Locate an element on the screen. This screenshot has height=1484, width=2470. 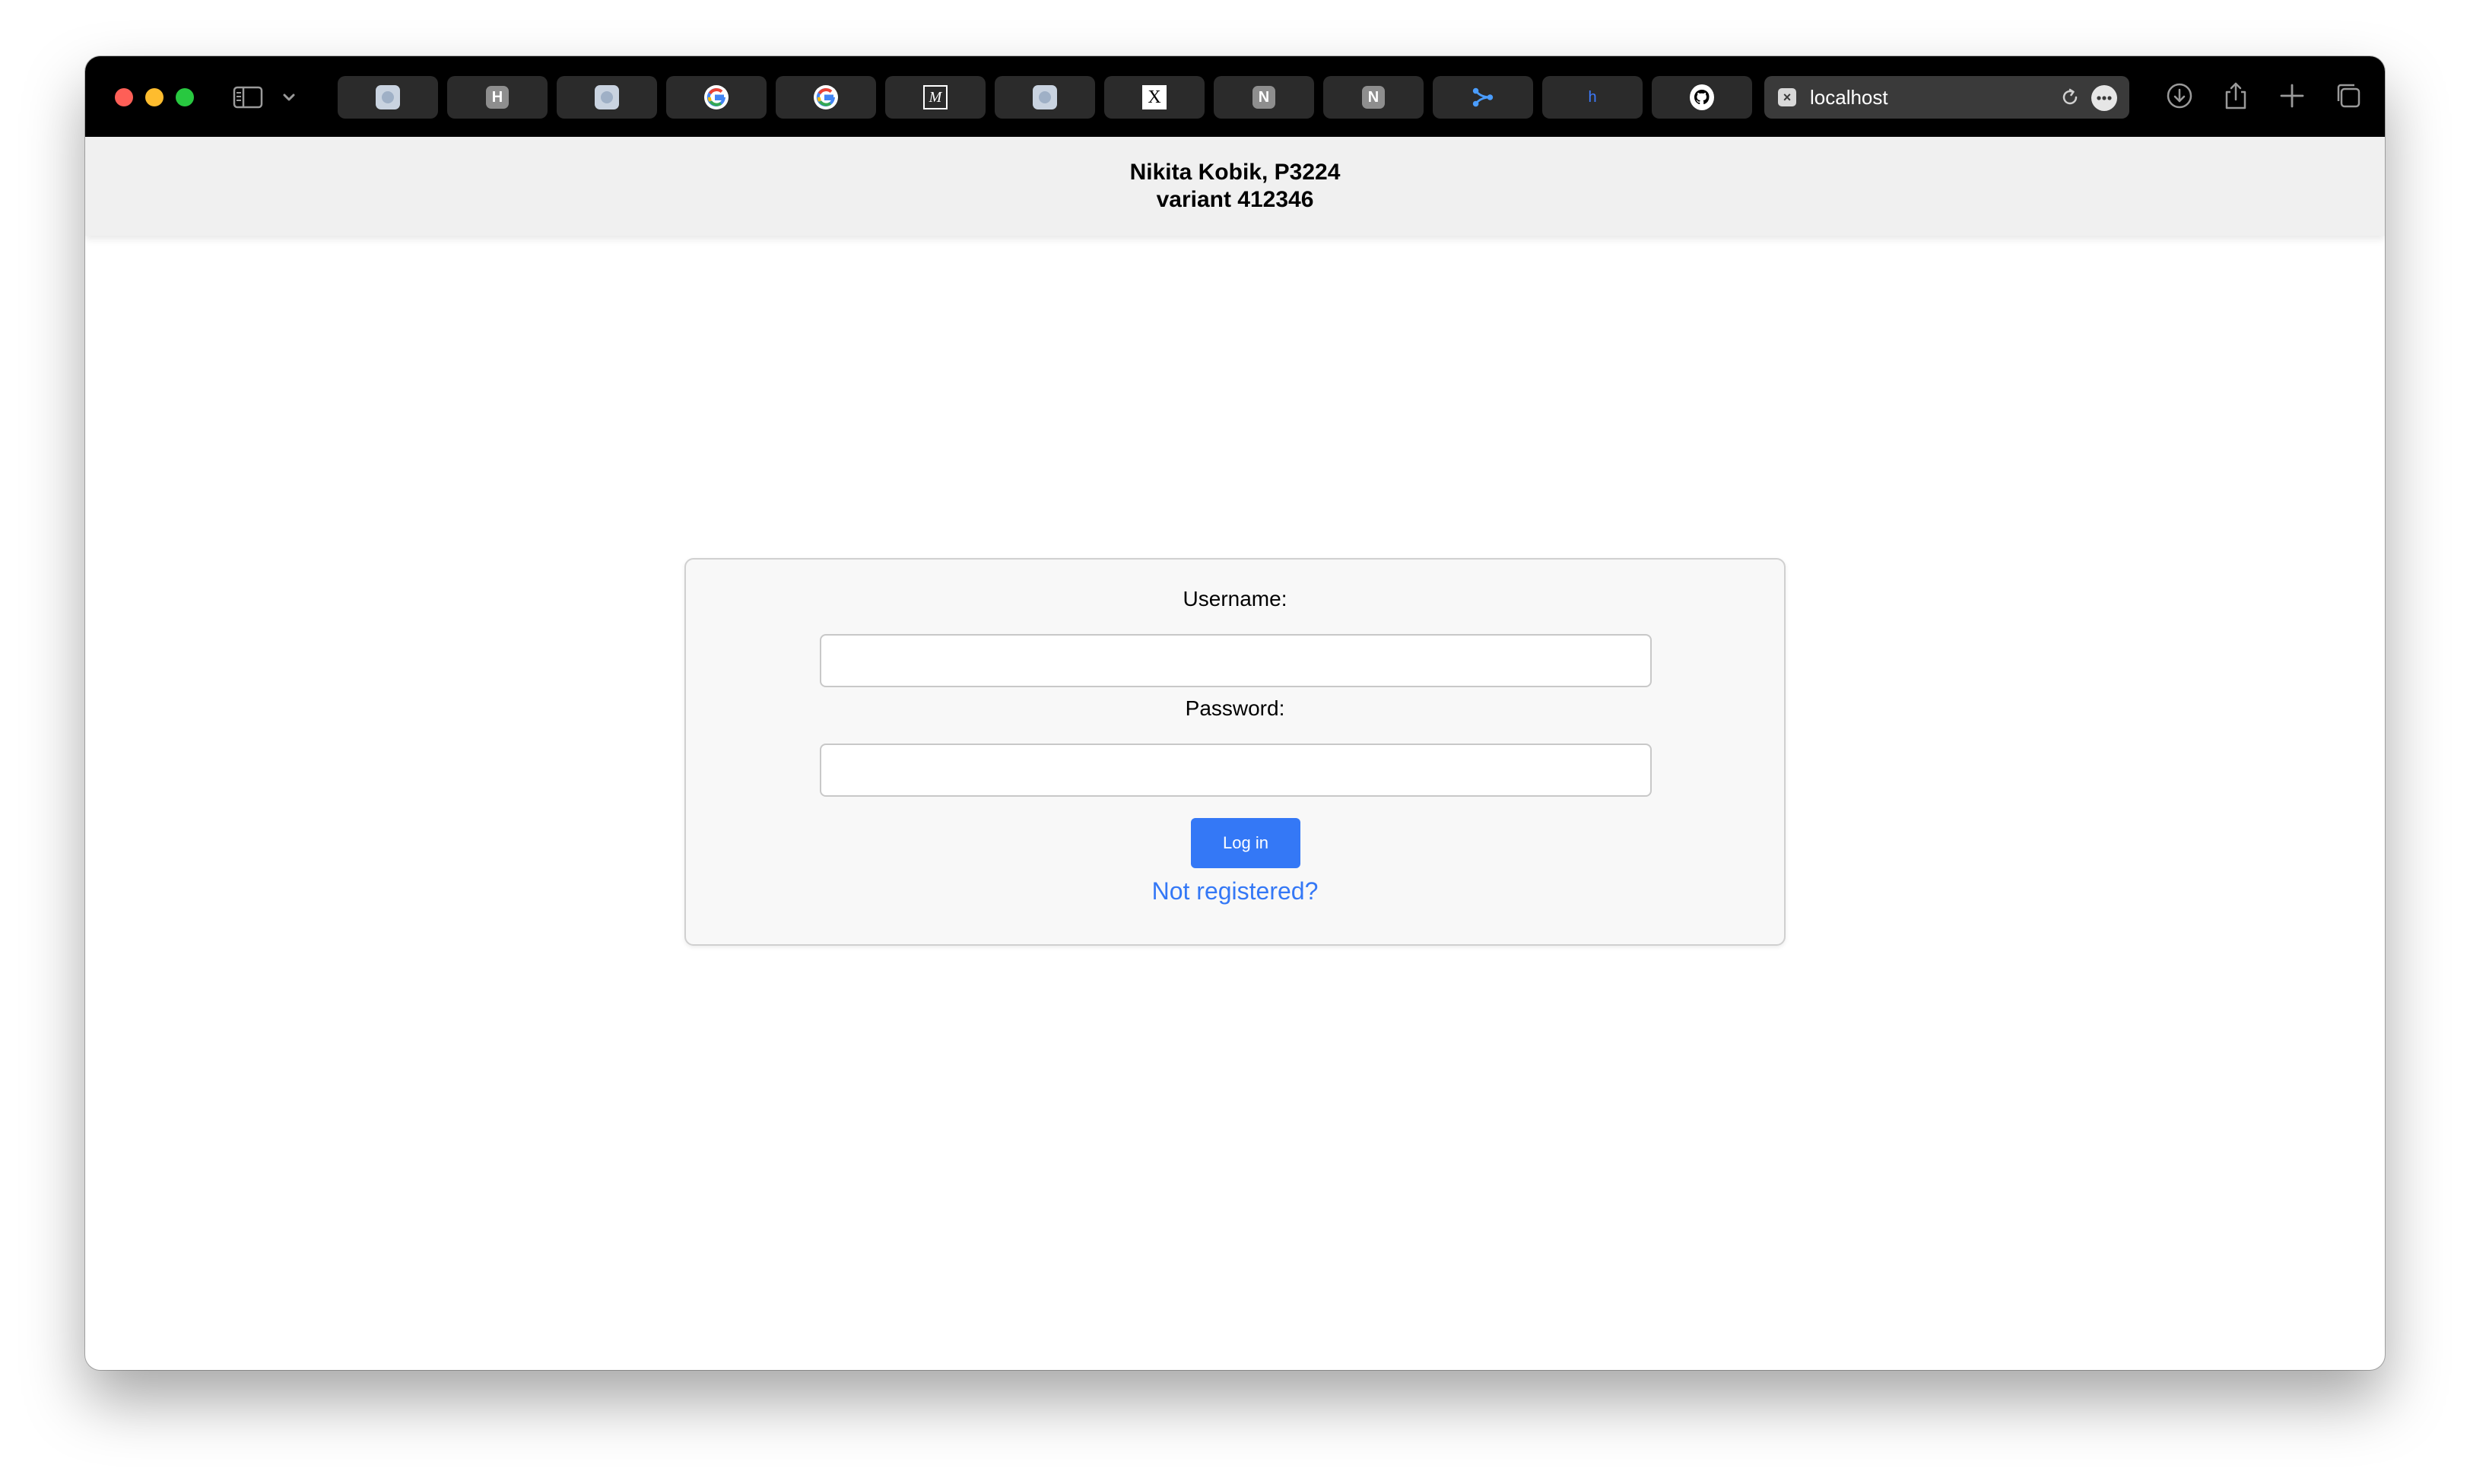
x-icon: X is located at coordinates (1155, 97).